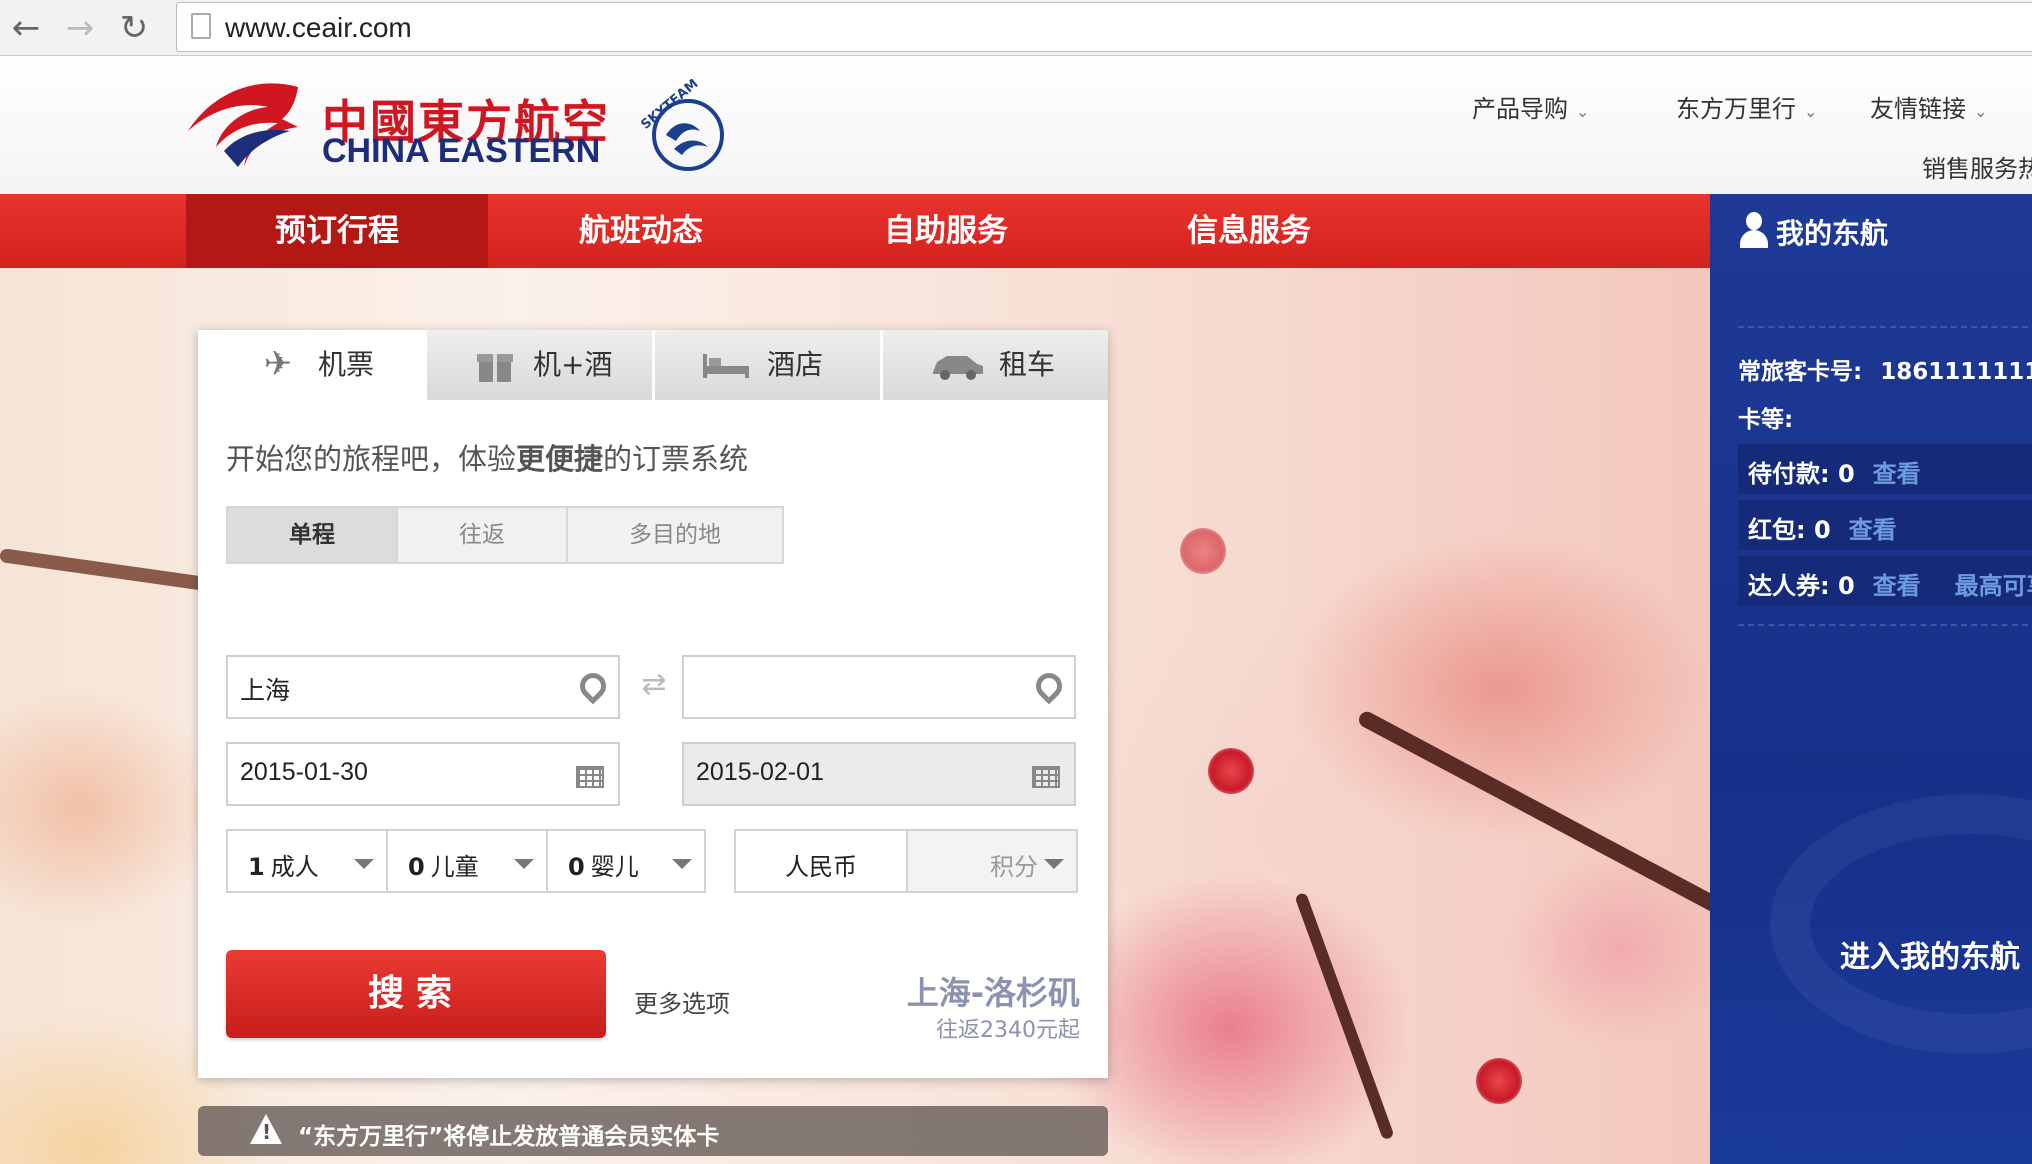 The width and height of the screenshot is (2032, 1164). I want to click on china-eastern-swallow-logo-icon, so click(244, 124).